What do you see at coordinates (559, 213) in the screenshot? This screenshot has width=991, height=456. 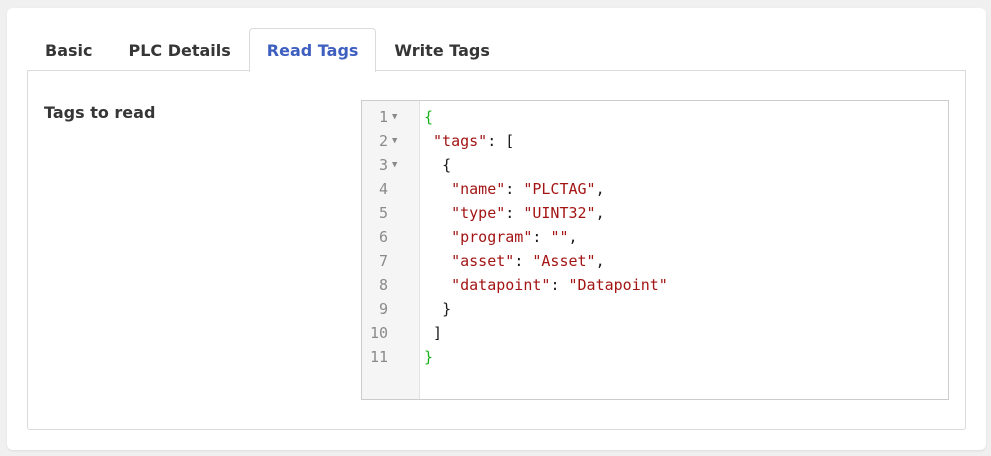 I see `json-string-value: "UINT32"` at bounding box center [559, 213].